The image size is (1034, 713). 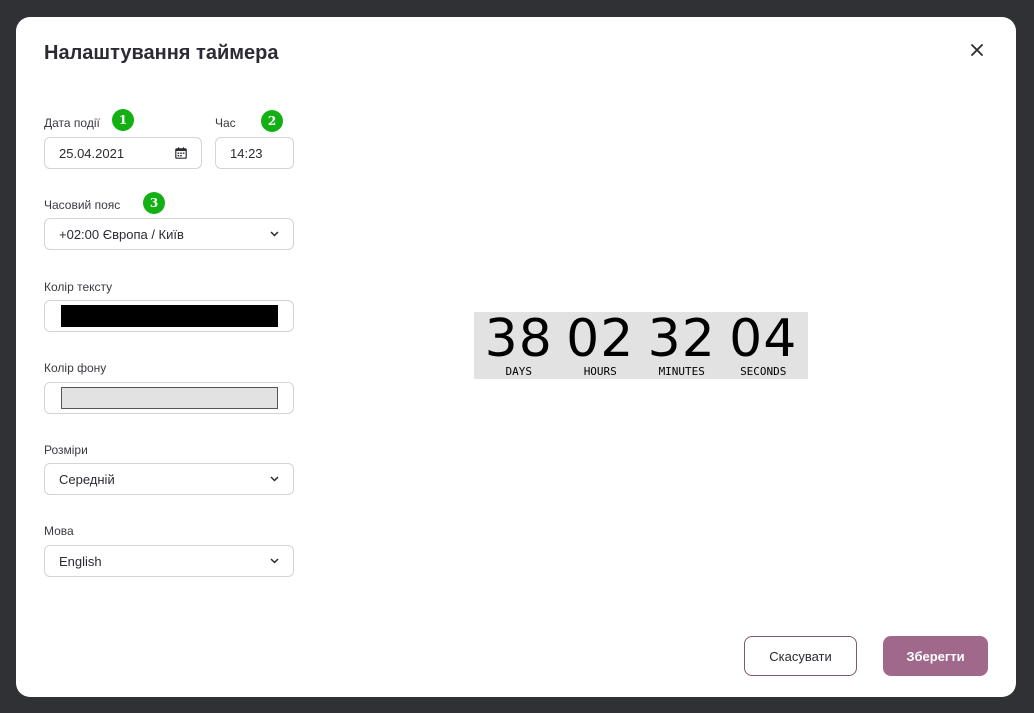 I want to click on size-label: Розміри, so click(x=66, y=450).